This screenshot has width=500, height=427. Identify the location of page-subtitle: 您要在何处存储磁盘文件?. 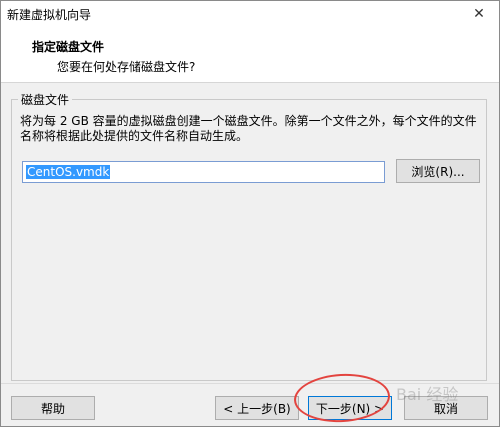
(126, 67).